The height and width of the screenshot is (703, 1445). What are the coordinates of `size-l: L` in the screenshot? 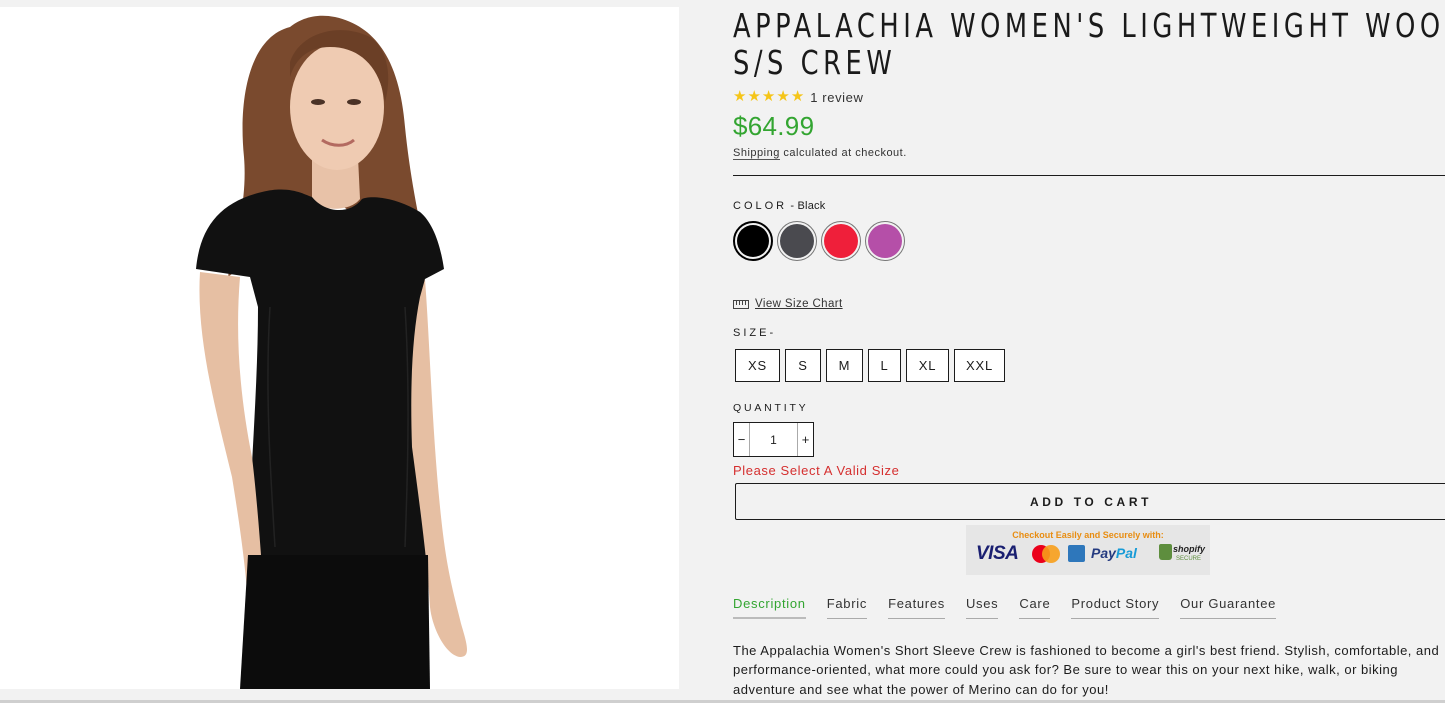 It's located at (884, 365).